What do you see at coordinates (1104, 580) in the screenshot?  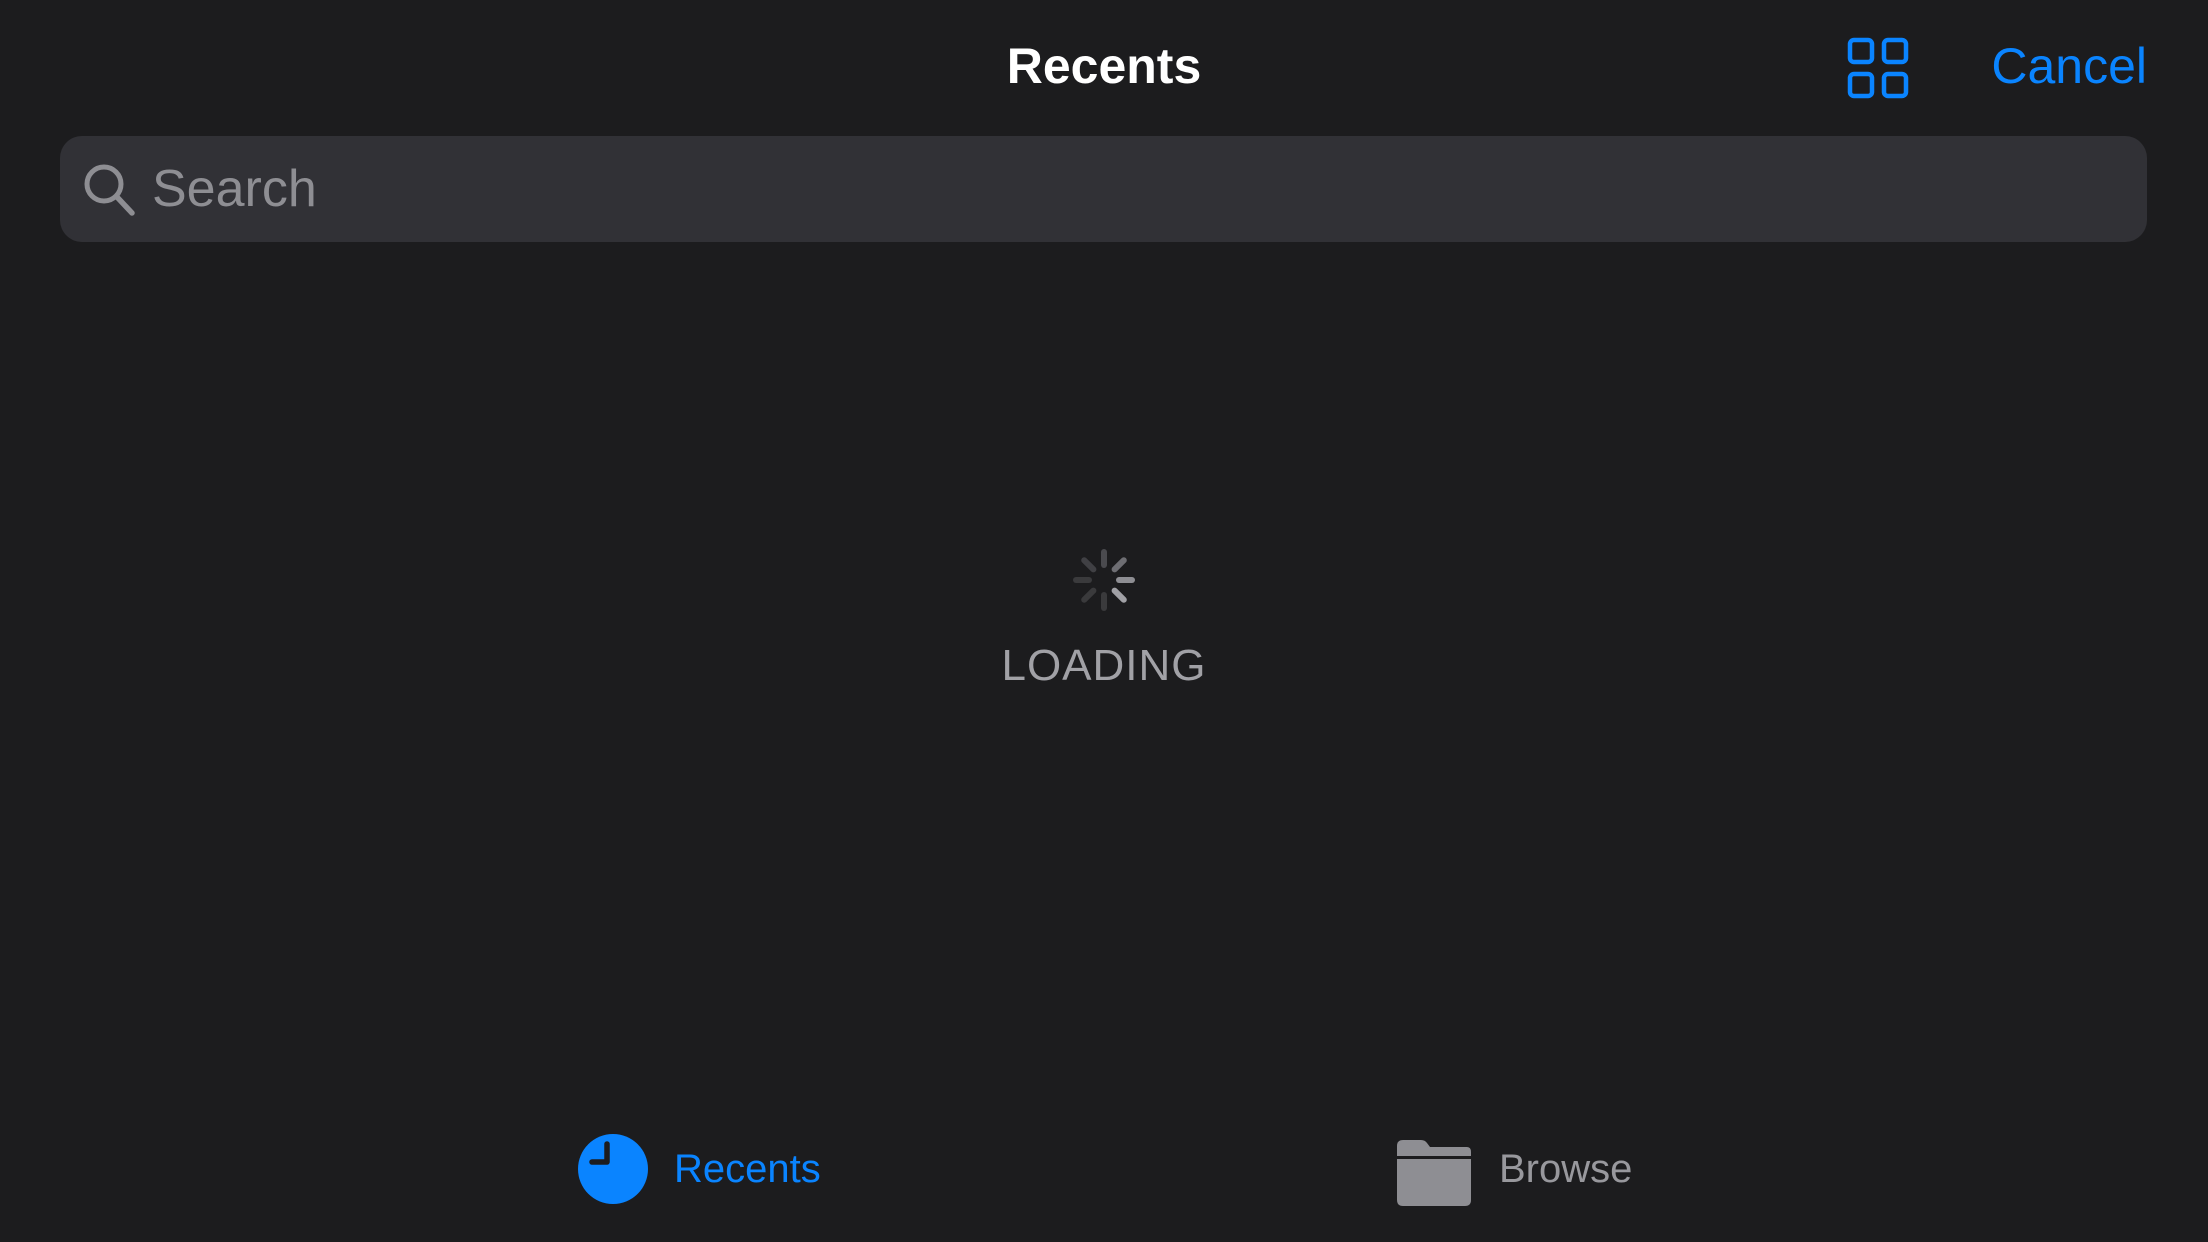 I see `activity-spinner-icon` at bounding box center [1104, 580].